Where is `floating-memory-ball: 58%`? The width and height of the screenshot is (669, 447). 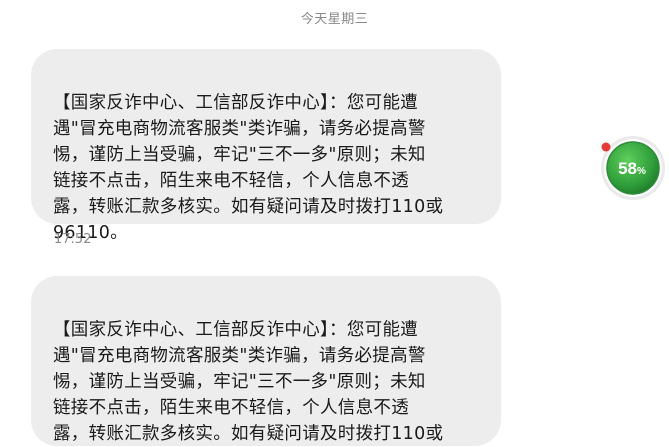 floating-memory-ball: 58% is located at coordinates (632, 169).